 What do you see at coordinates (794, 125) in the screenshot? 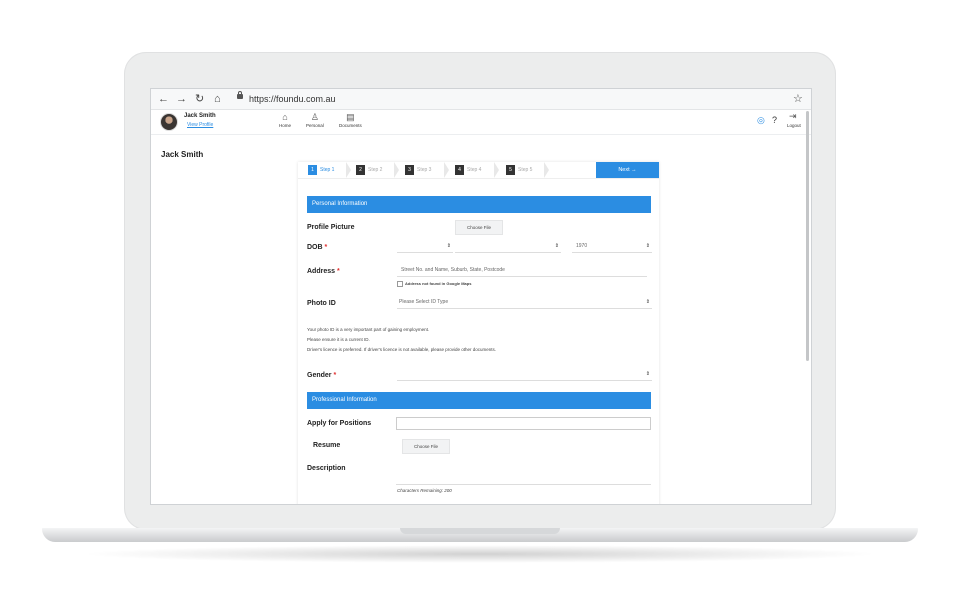
I see `logout-label: Logout` at bounding box center [794, 125].